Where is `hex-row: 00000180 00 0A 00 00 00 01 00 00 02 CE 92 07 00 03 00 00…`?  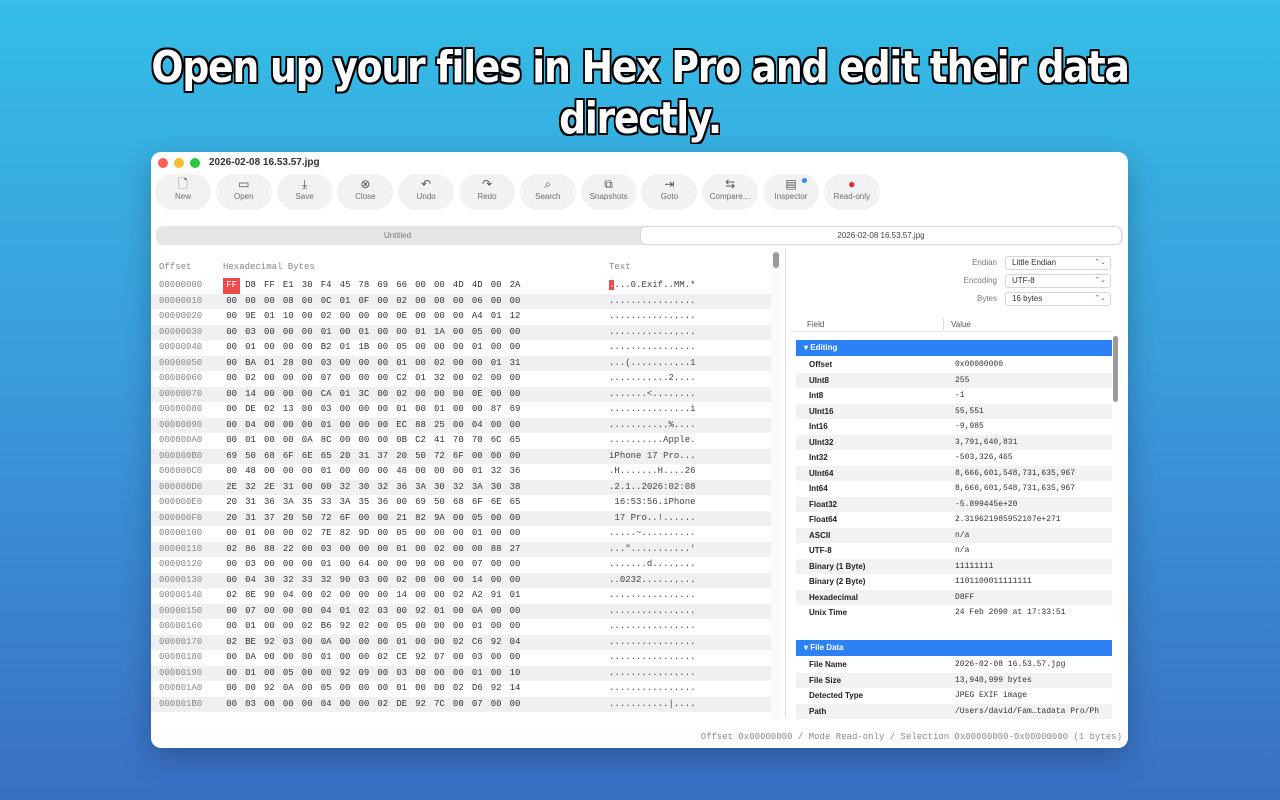
hex-row: 00000180 00 0A 00 00 00 01 00 00 02 CE 92 07 00 03 00 00… is located at coordinates (461, 658).